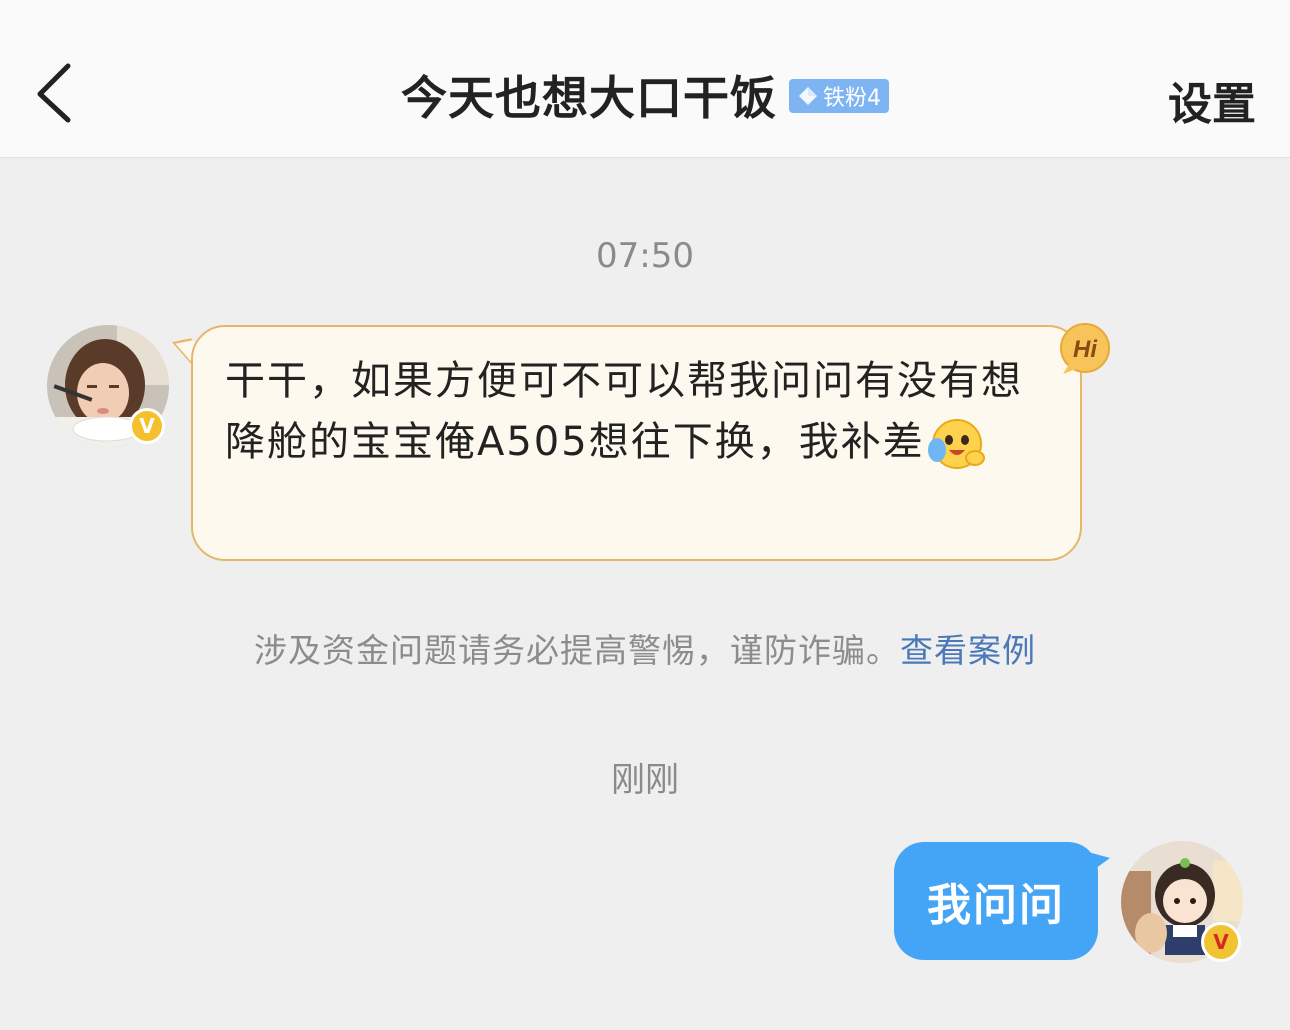 Image resolution: width=1290 pixels, height=1030 pixels. I want to click on title-group: 今天也想大口干饭 铁粉4, so click(645, 95).